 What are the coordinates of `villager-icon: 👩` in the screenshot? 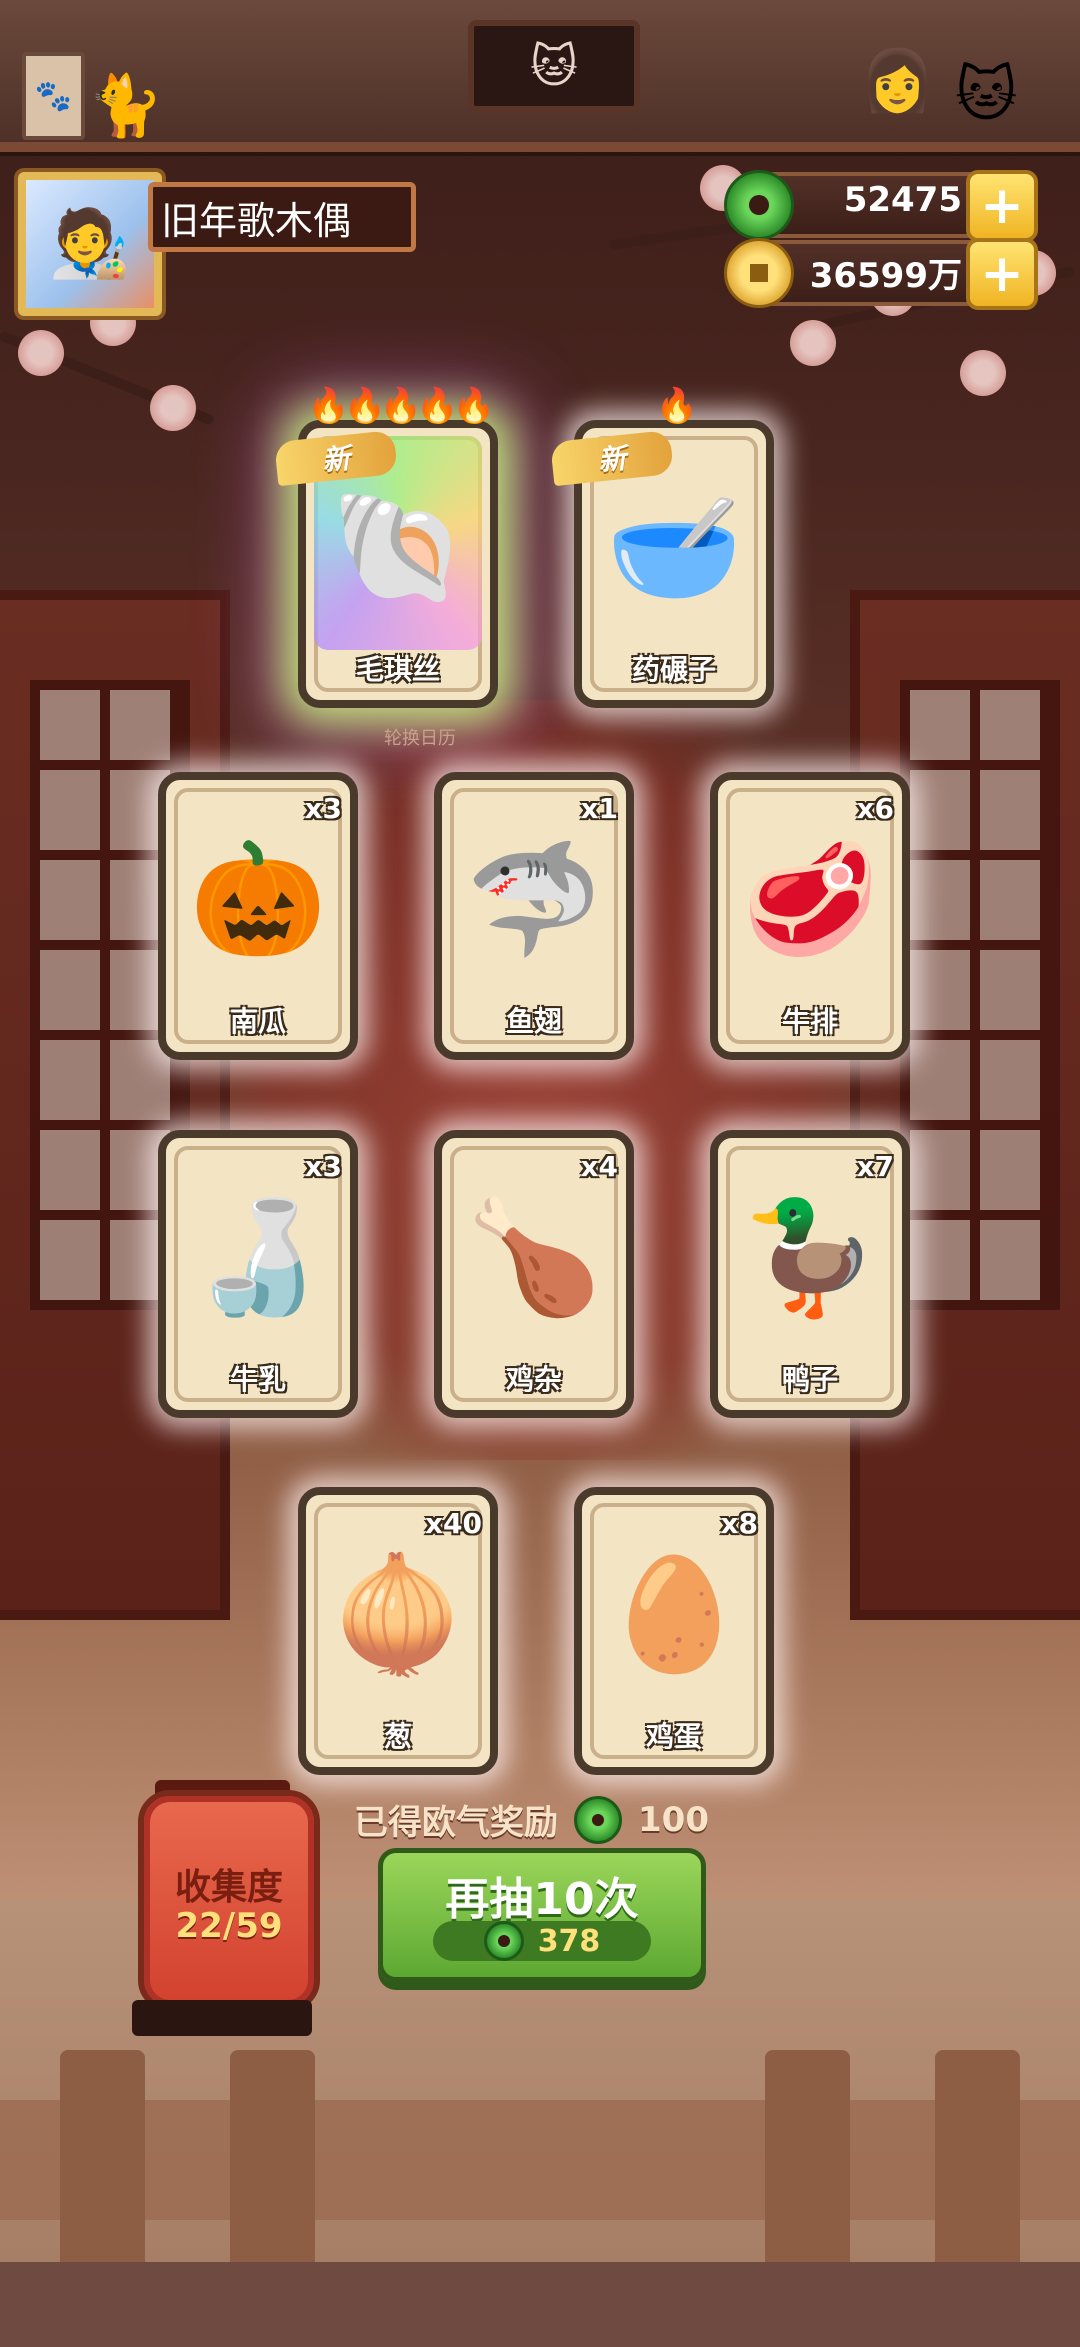 It's located at (897, 81).